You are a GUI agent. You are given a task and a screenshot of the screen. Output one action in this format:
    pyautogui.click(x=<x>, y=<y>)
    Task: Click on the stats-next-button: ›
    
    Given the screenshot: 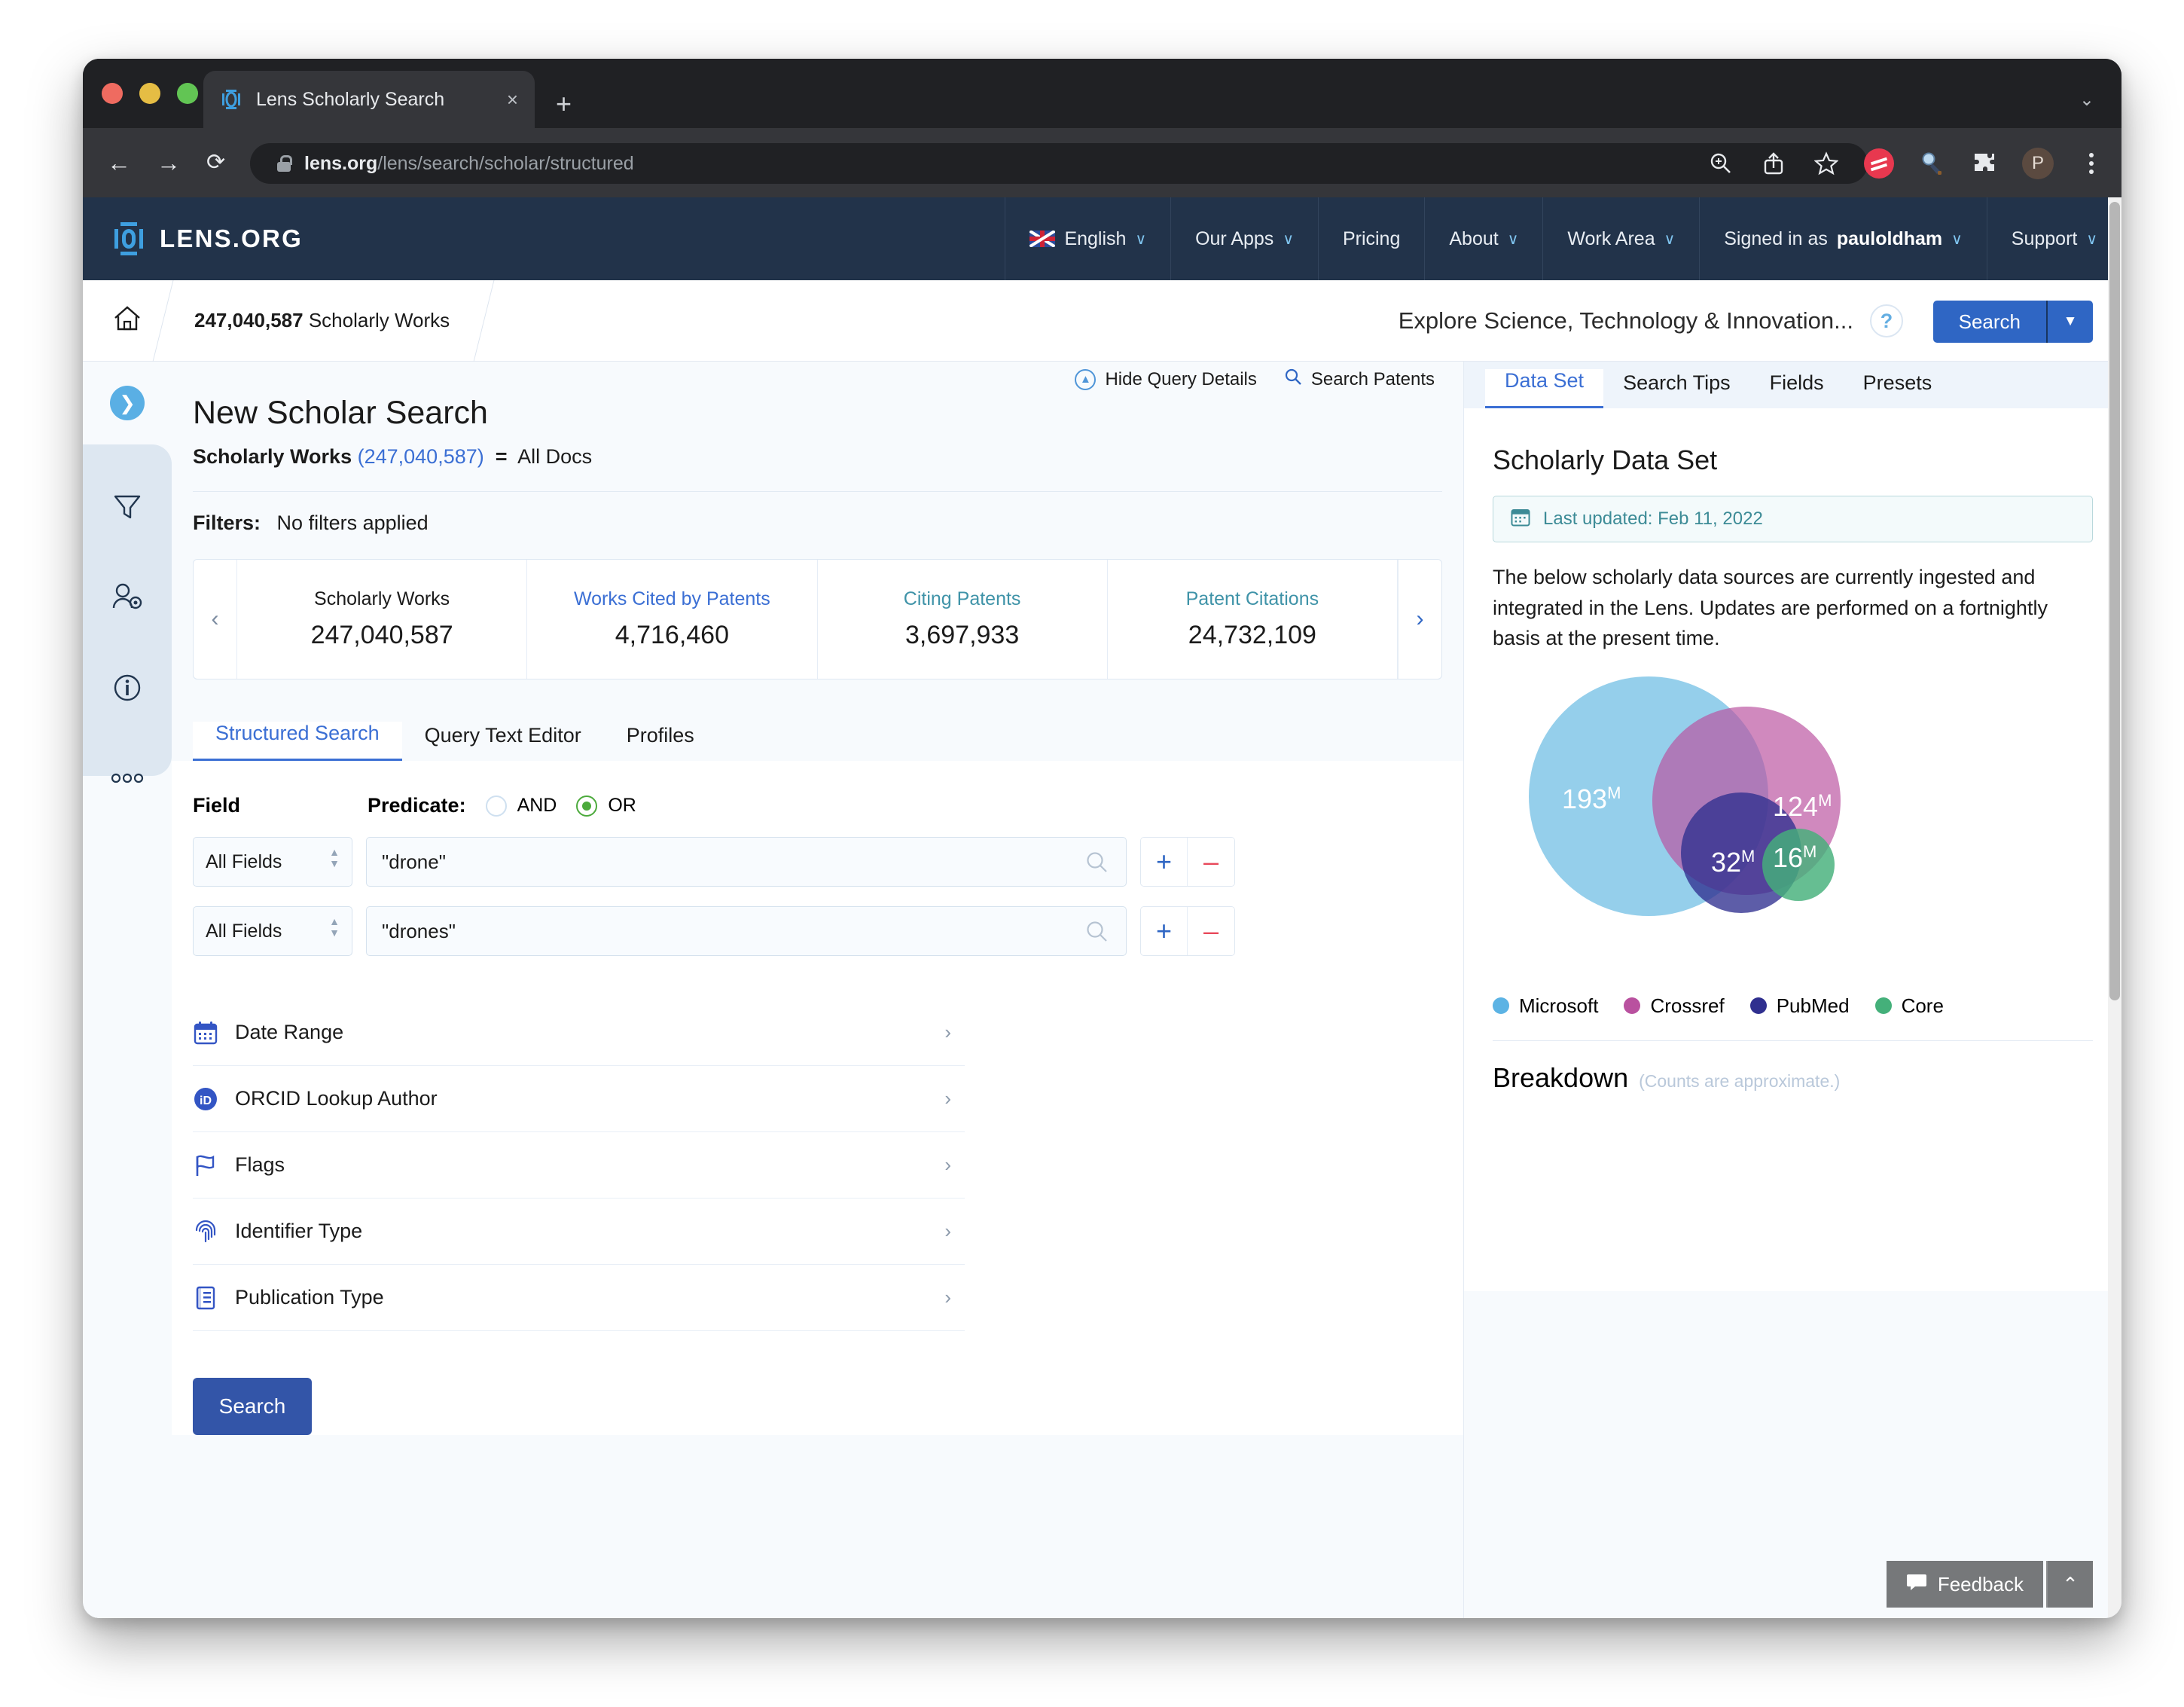 What is the action you would take?
    pyautogui.click(x=1419, y=619)
    